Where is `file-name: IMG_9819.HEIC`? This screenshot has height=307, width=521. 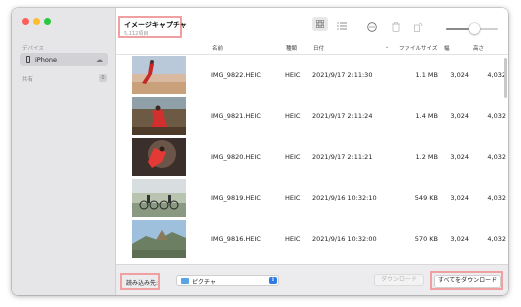
file-name: IMG_9819.HEIC is located at coordinates (236, 198).